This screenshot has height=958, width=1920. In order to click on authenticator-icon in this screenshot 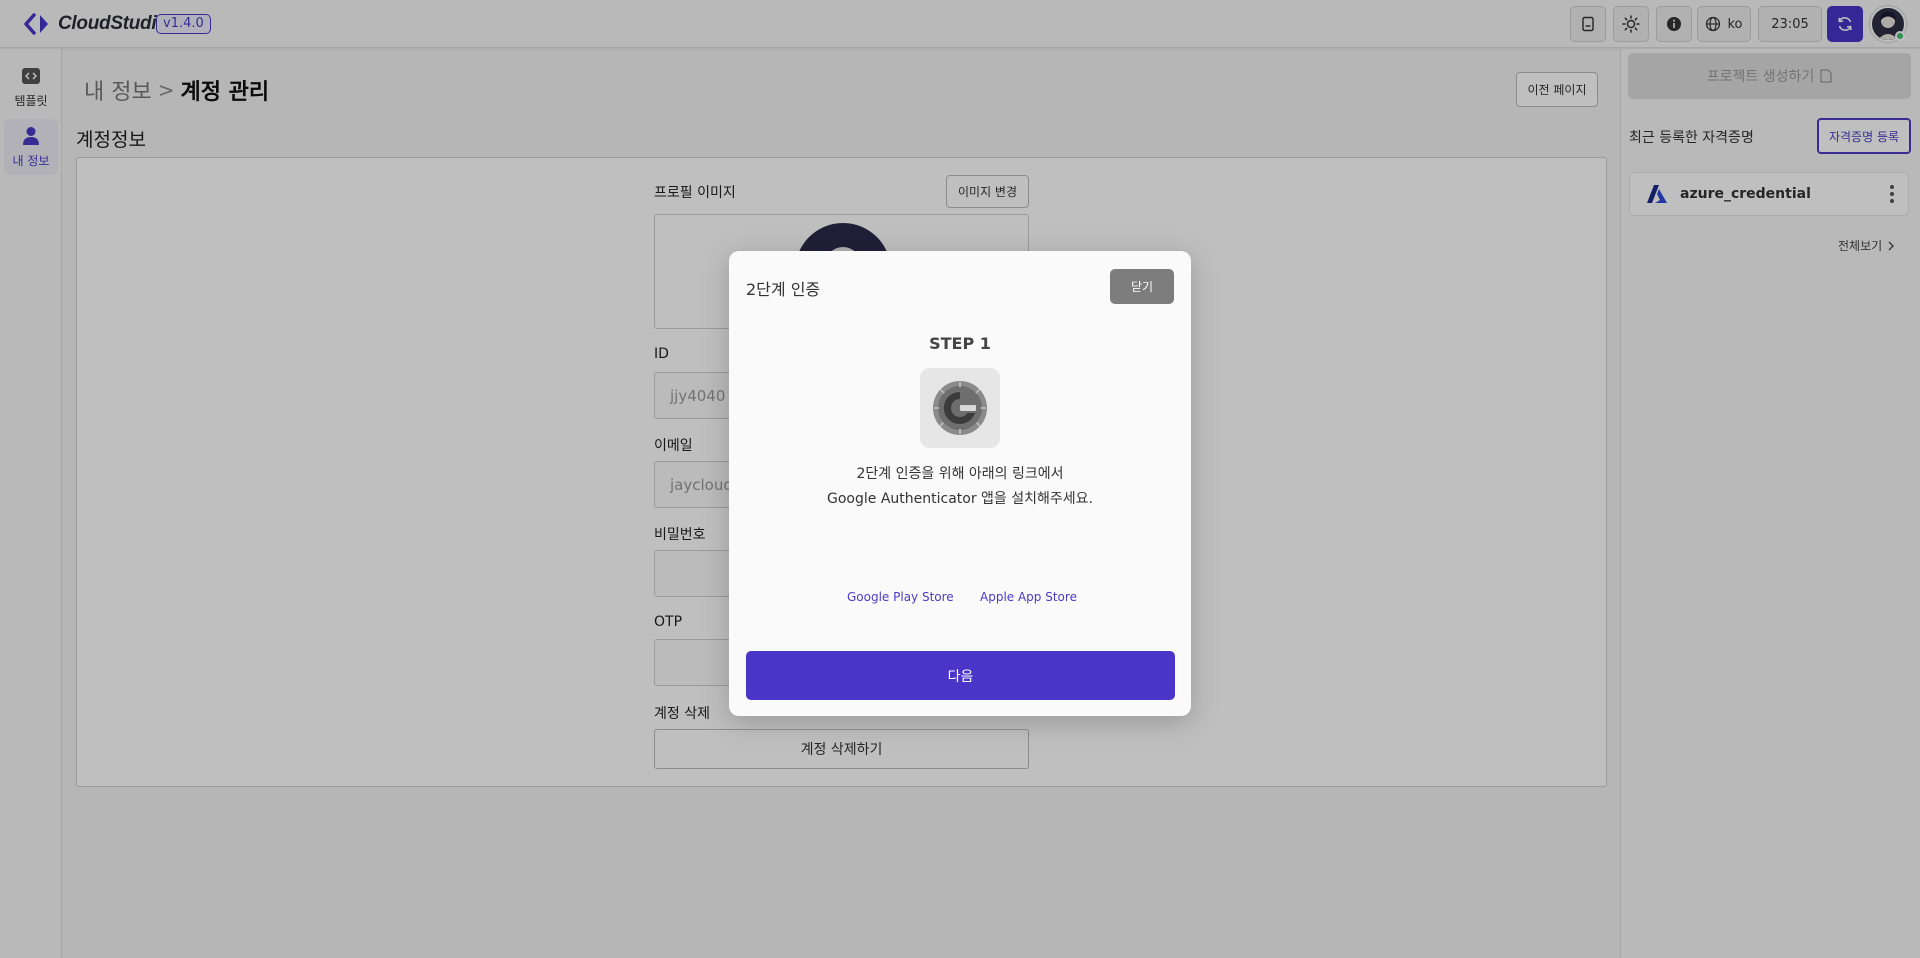, I will do `click(960, 408)`.